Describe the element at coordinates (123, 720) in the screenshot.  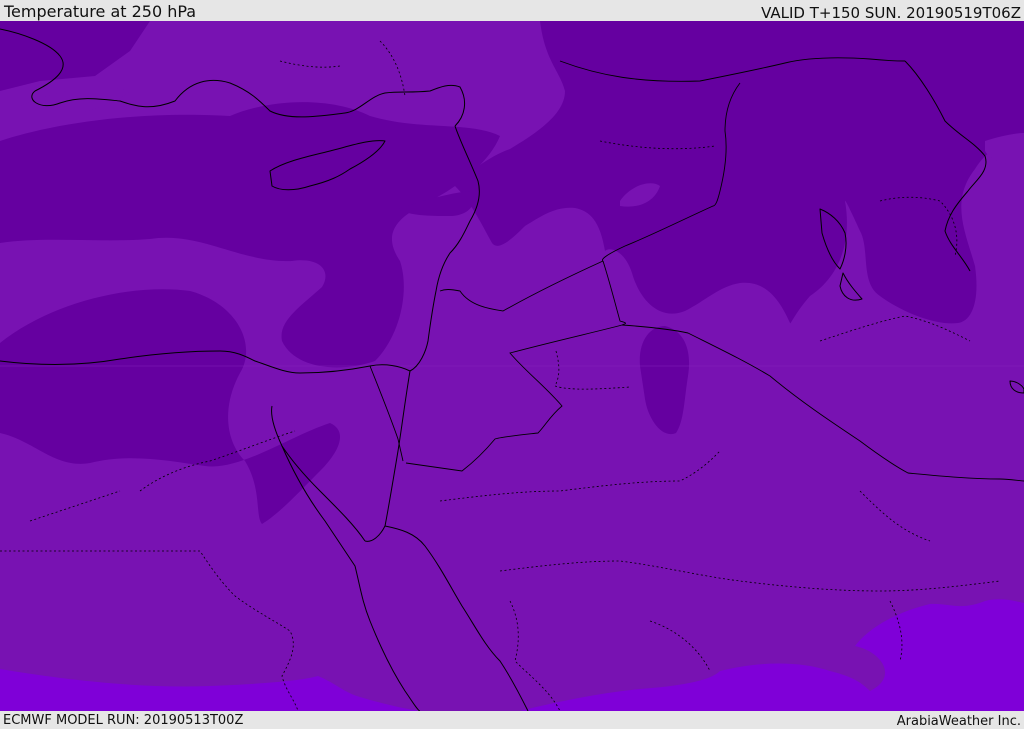
I see `model-run: ECMWF MODEL RUN: 20190513T00Z` at that location.